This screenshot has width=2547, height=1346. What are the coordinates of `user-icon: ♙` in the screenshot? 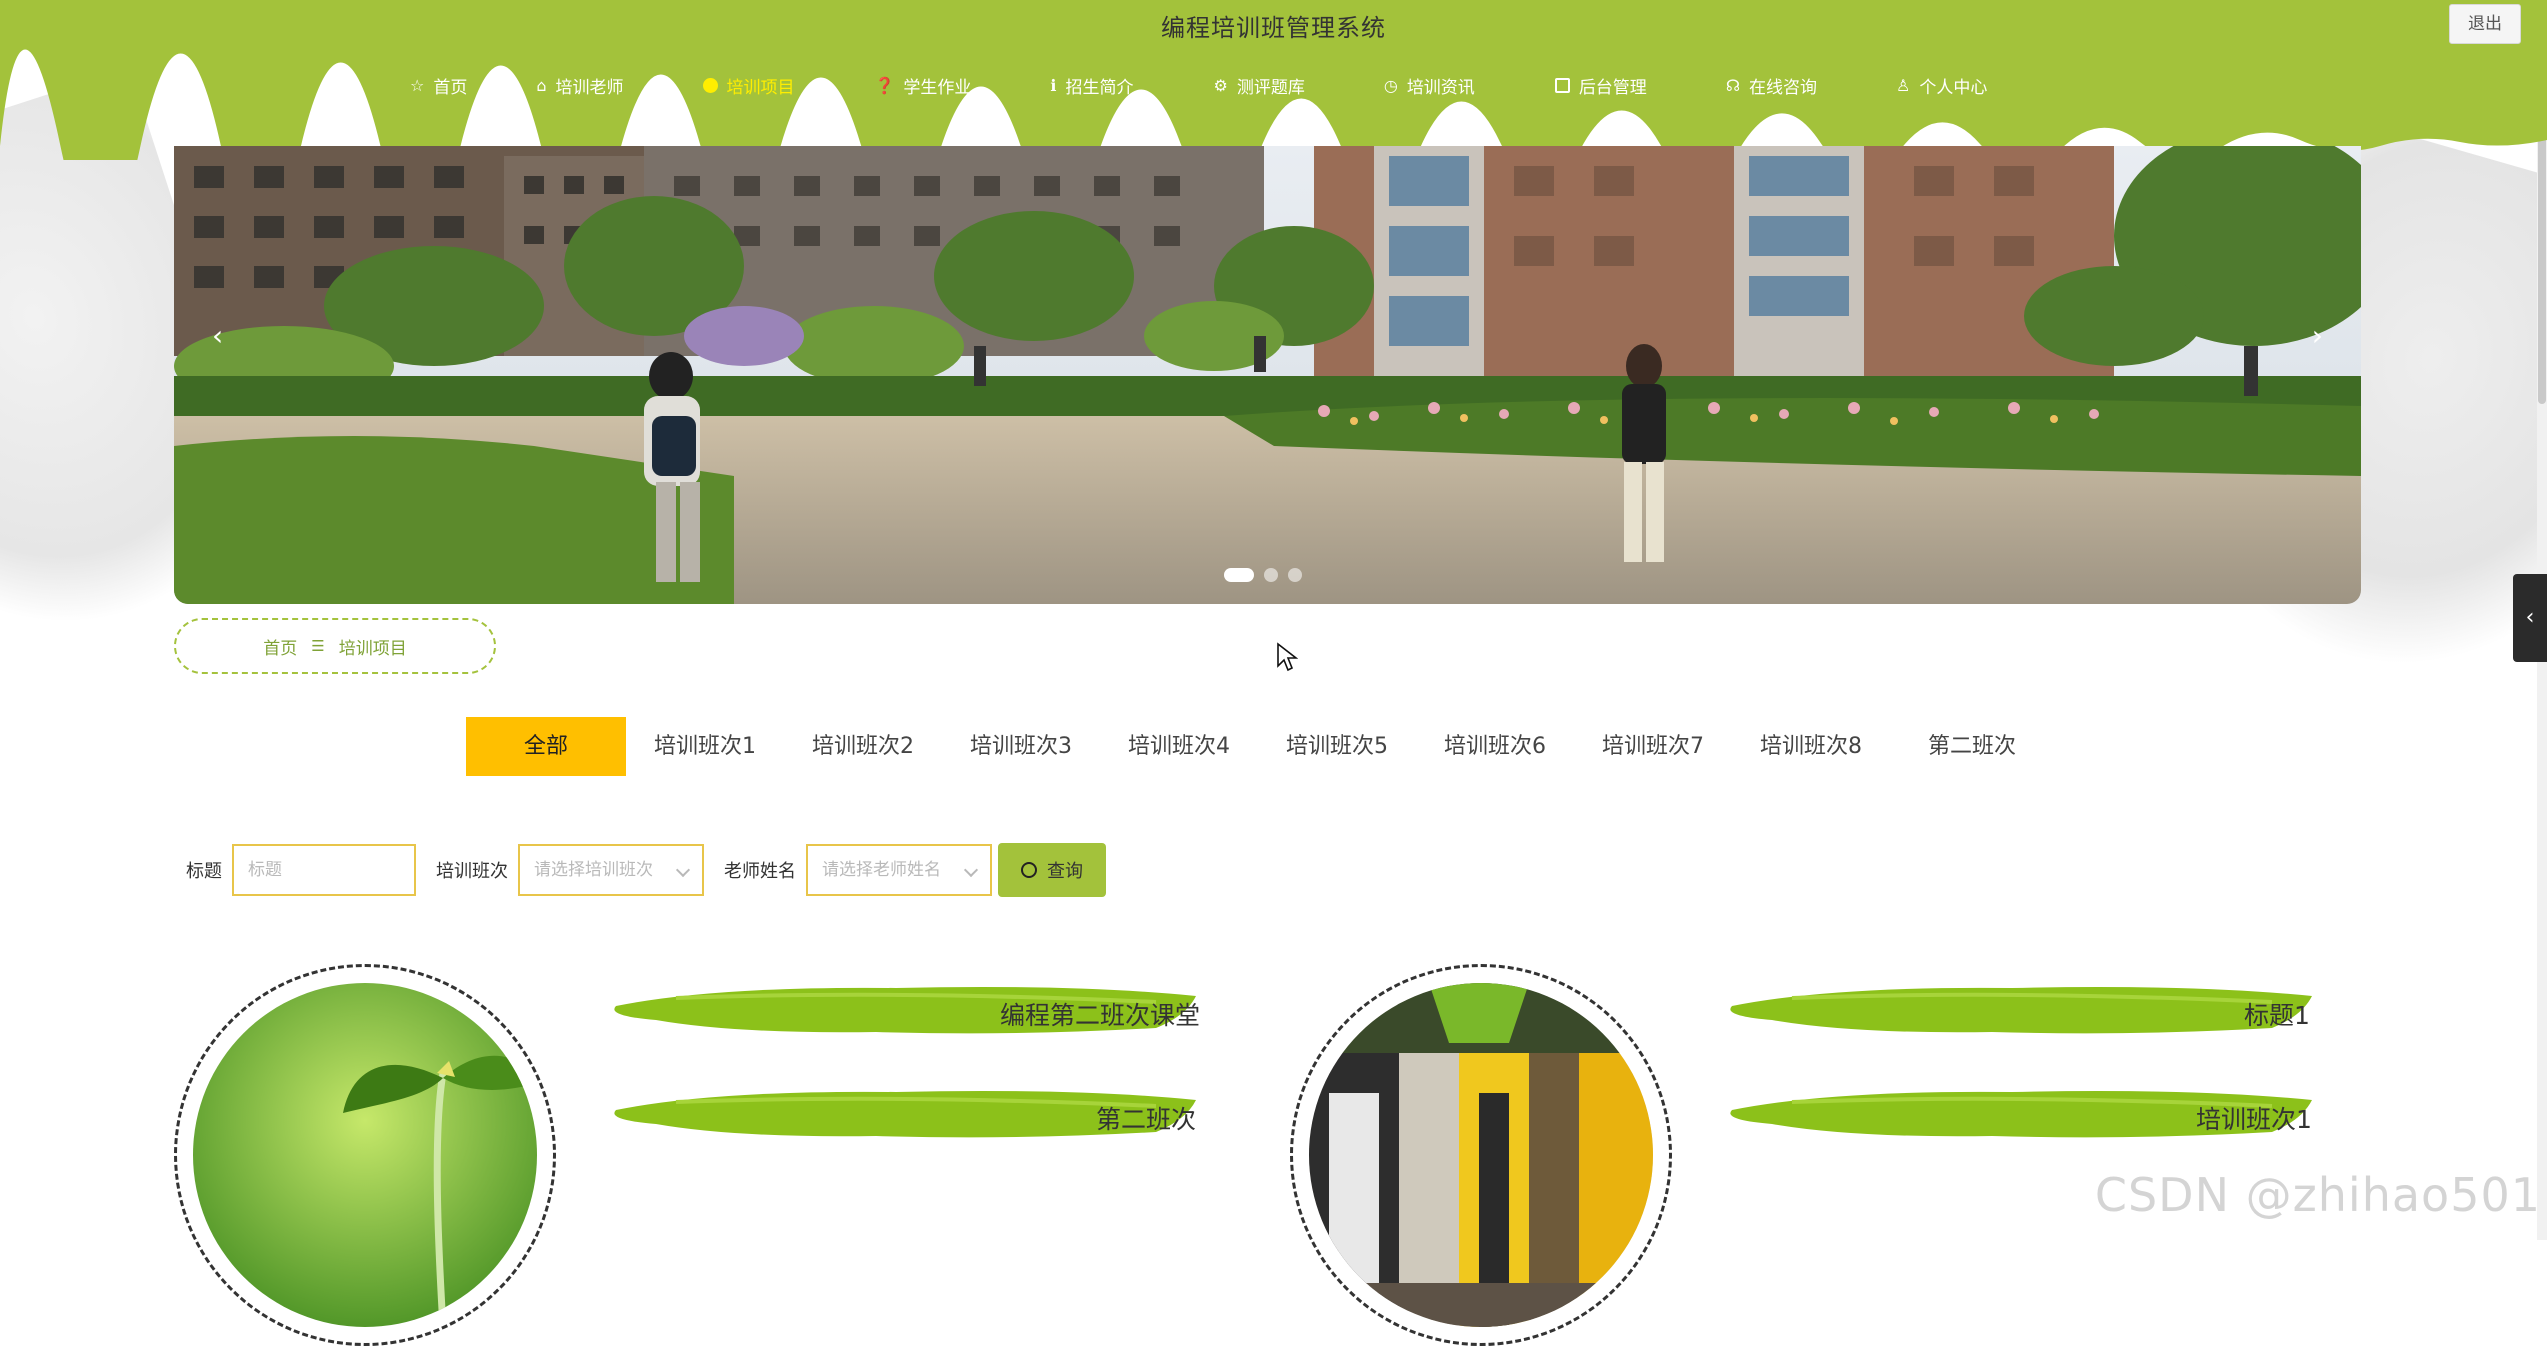 It's located at (1903, 85).